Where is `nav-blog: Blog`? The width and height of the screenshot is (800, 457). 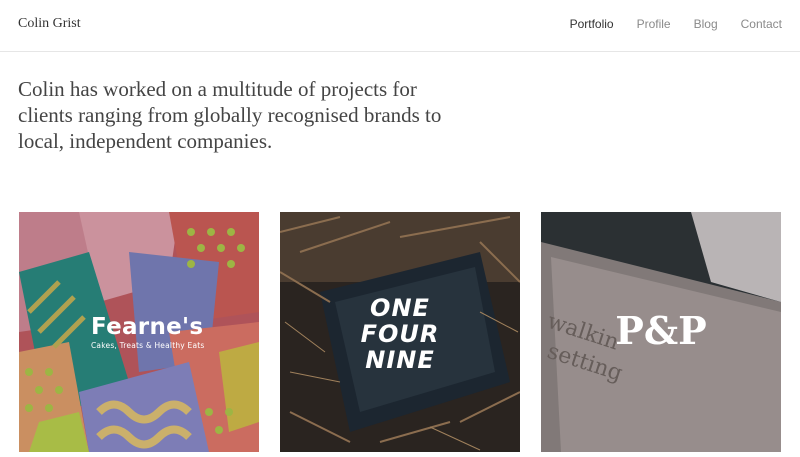
nav-blog: Blog is located at coordinates (706, 24).